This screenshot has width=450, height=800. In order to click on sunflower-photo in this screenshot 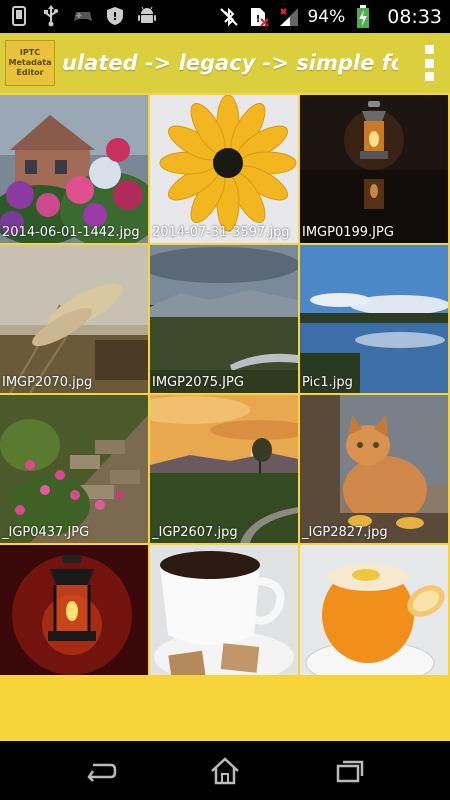, I will do `click(224, 169)`.